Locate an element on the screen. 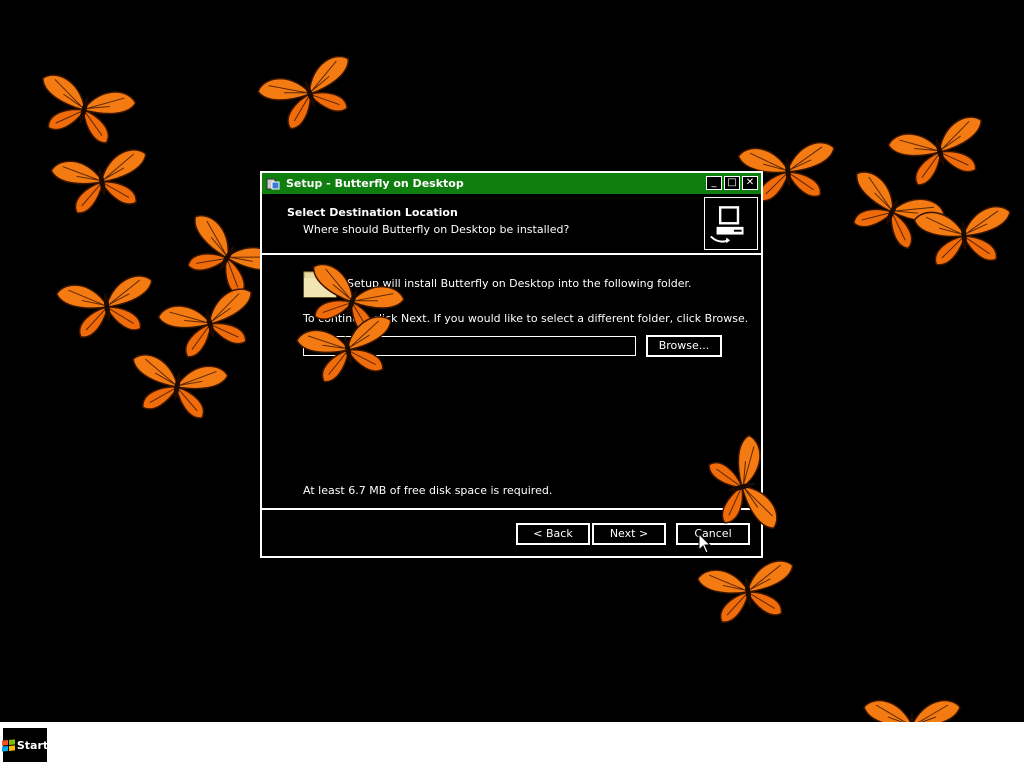 The width and height of the screenshot is (1024, 768). maximize-button: □ is located at coordinates (732, 183).